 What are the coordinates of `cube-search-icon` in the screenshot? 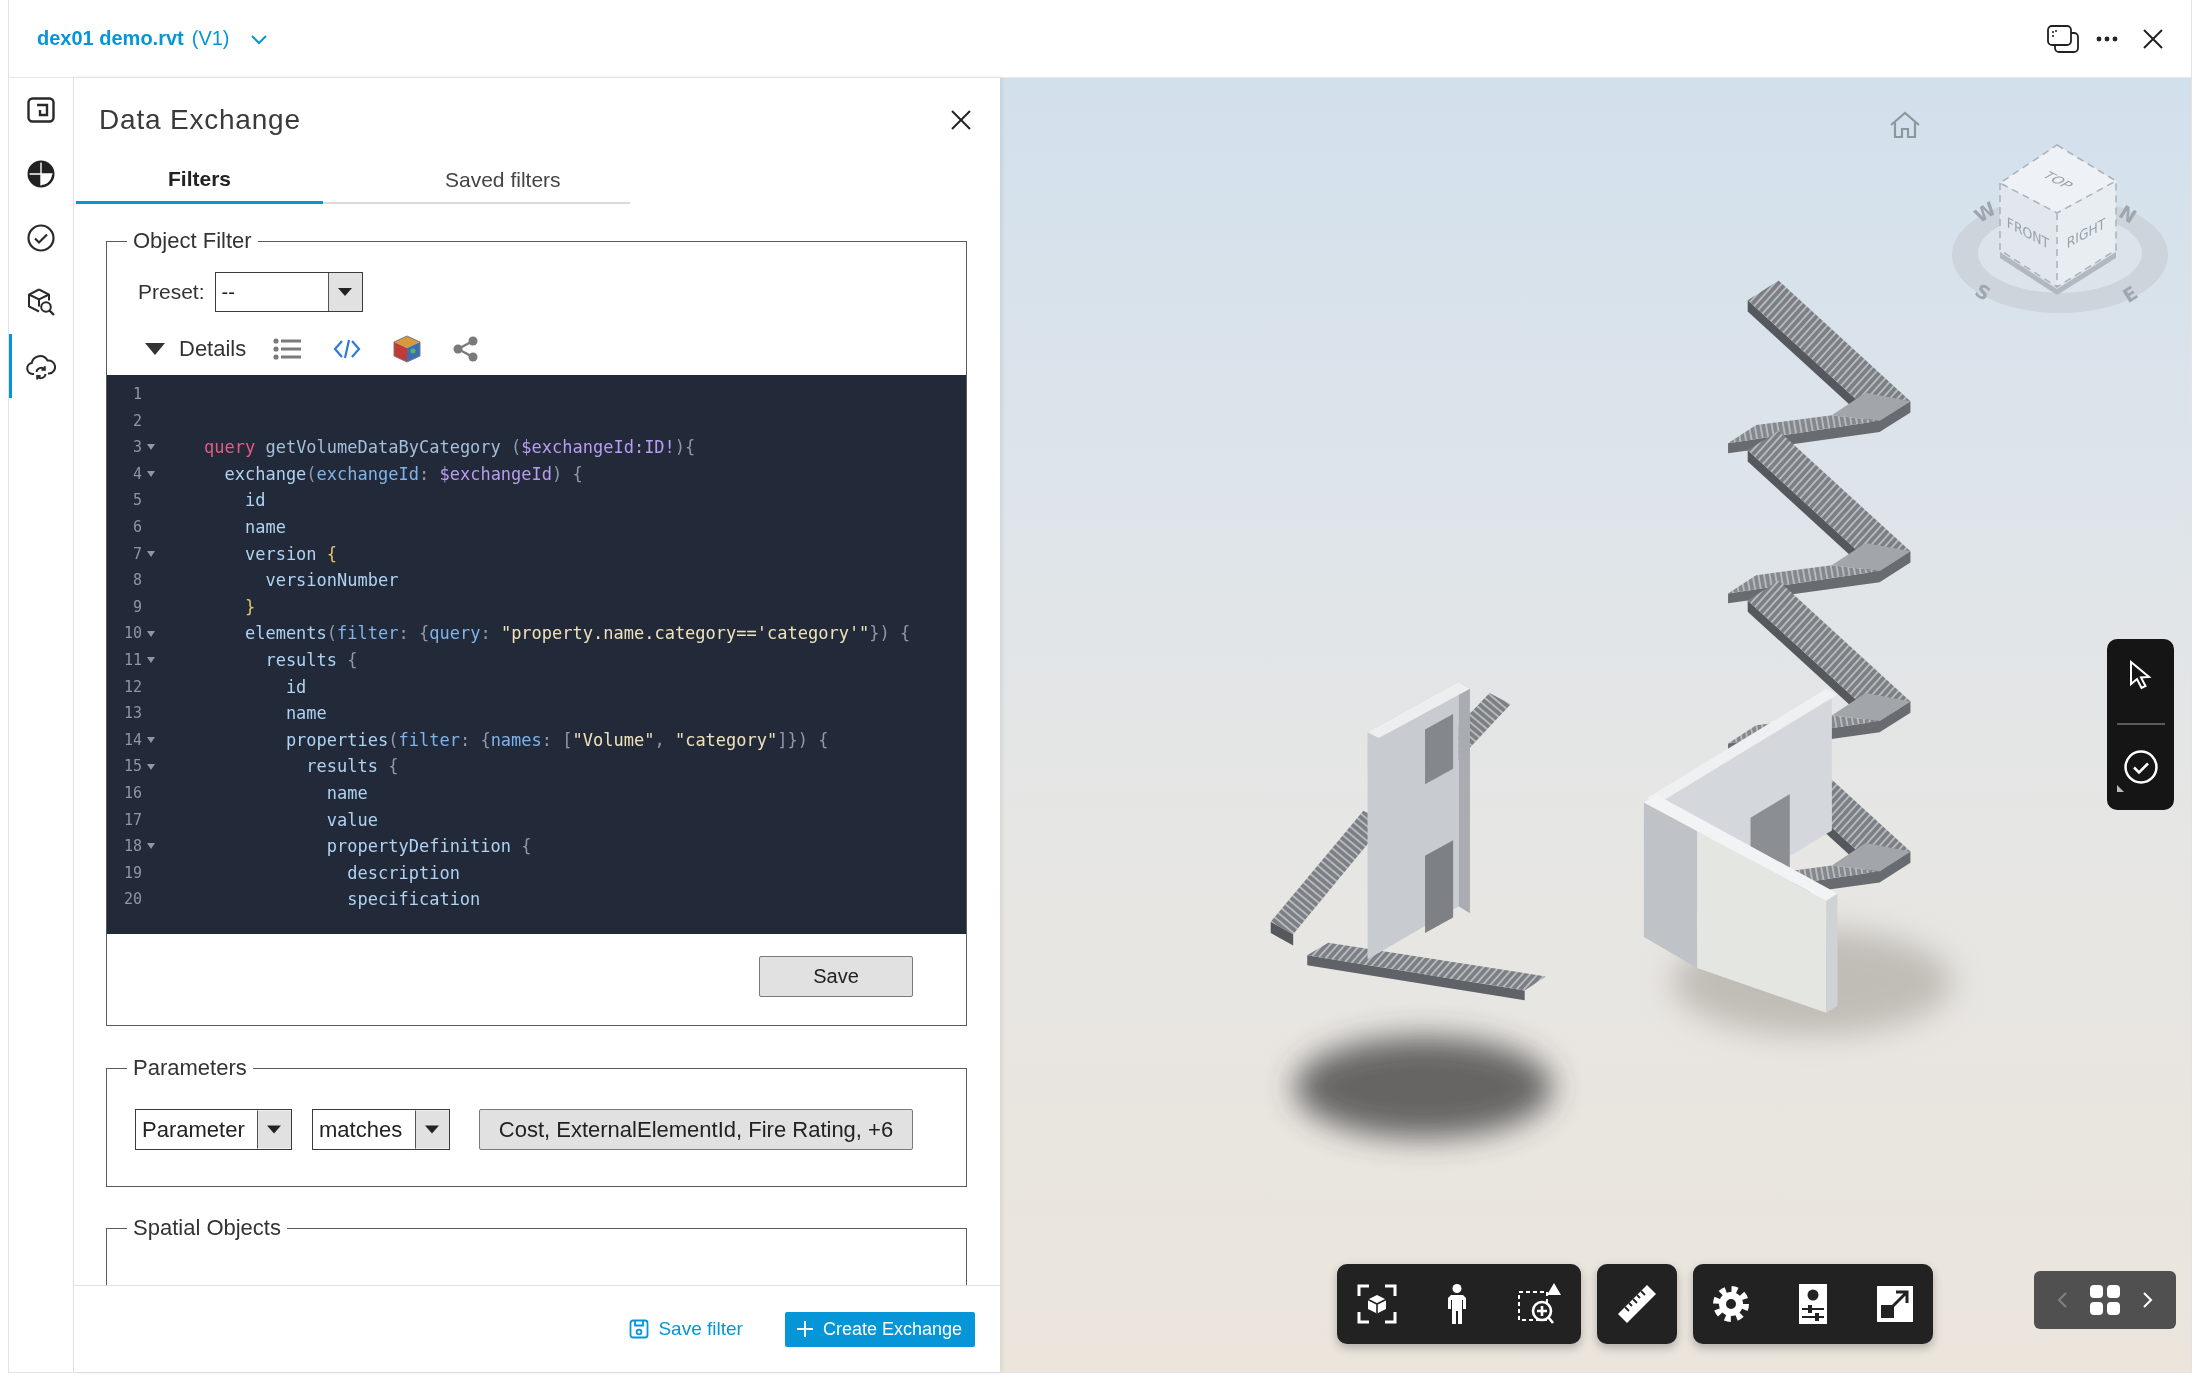 It's located at (40, 302).